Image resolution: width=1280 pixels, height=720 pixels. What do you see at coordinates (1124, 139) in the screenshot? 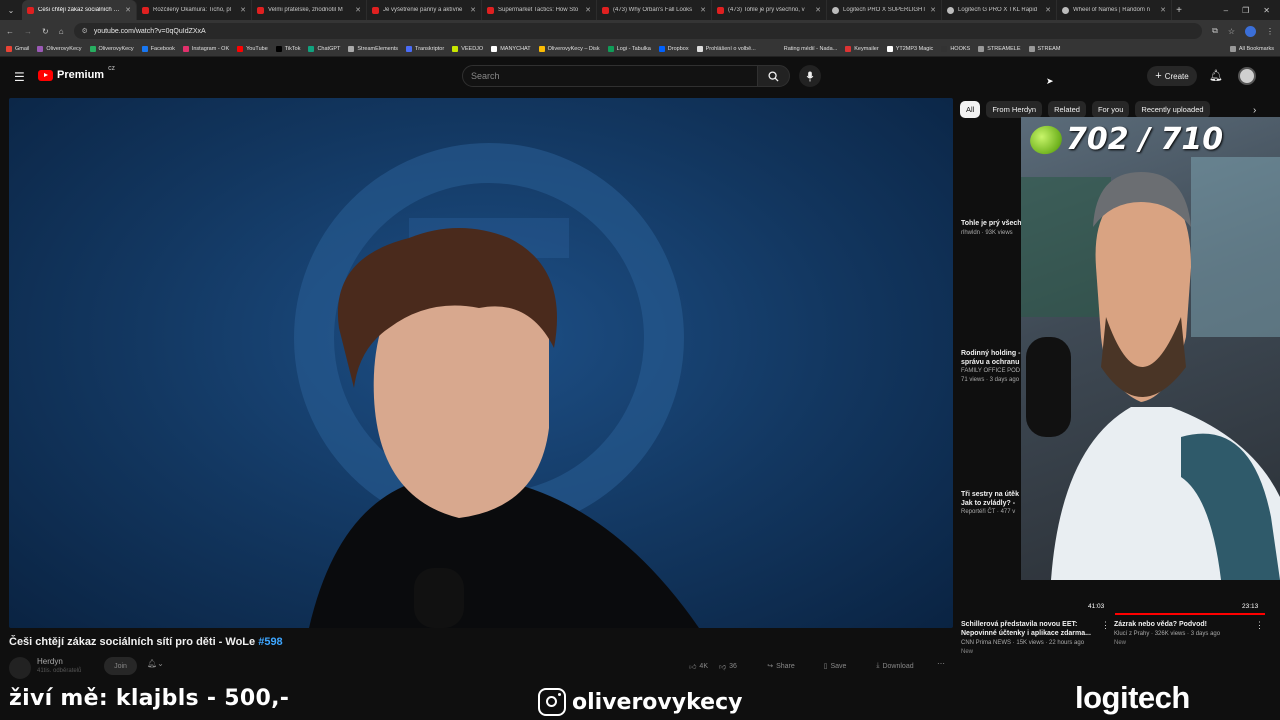
I see `goal-counter: 702 / 710` at bounding box center [1124, 139].